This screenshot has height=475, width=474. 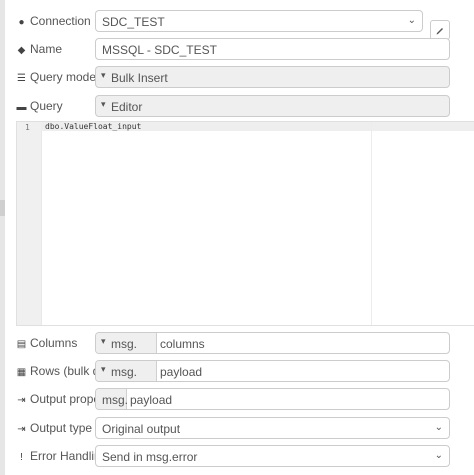 I want to click on query-mode-row: ☰ Query mode ▾ Bulk Insert, so click(x=237, y=77).